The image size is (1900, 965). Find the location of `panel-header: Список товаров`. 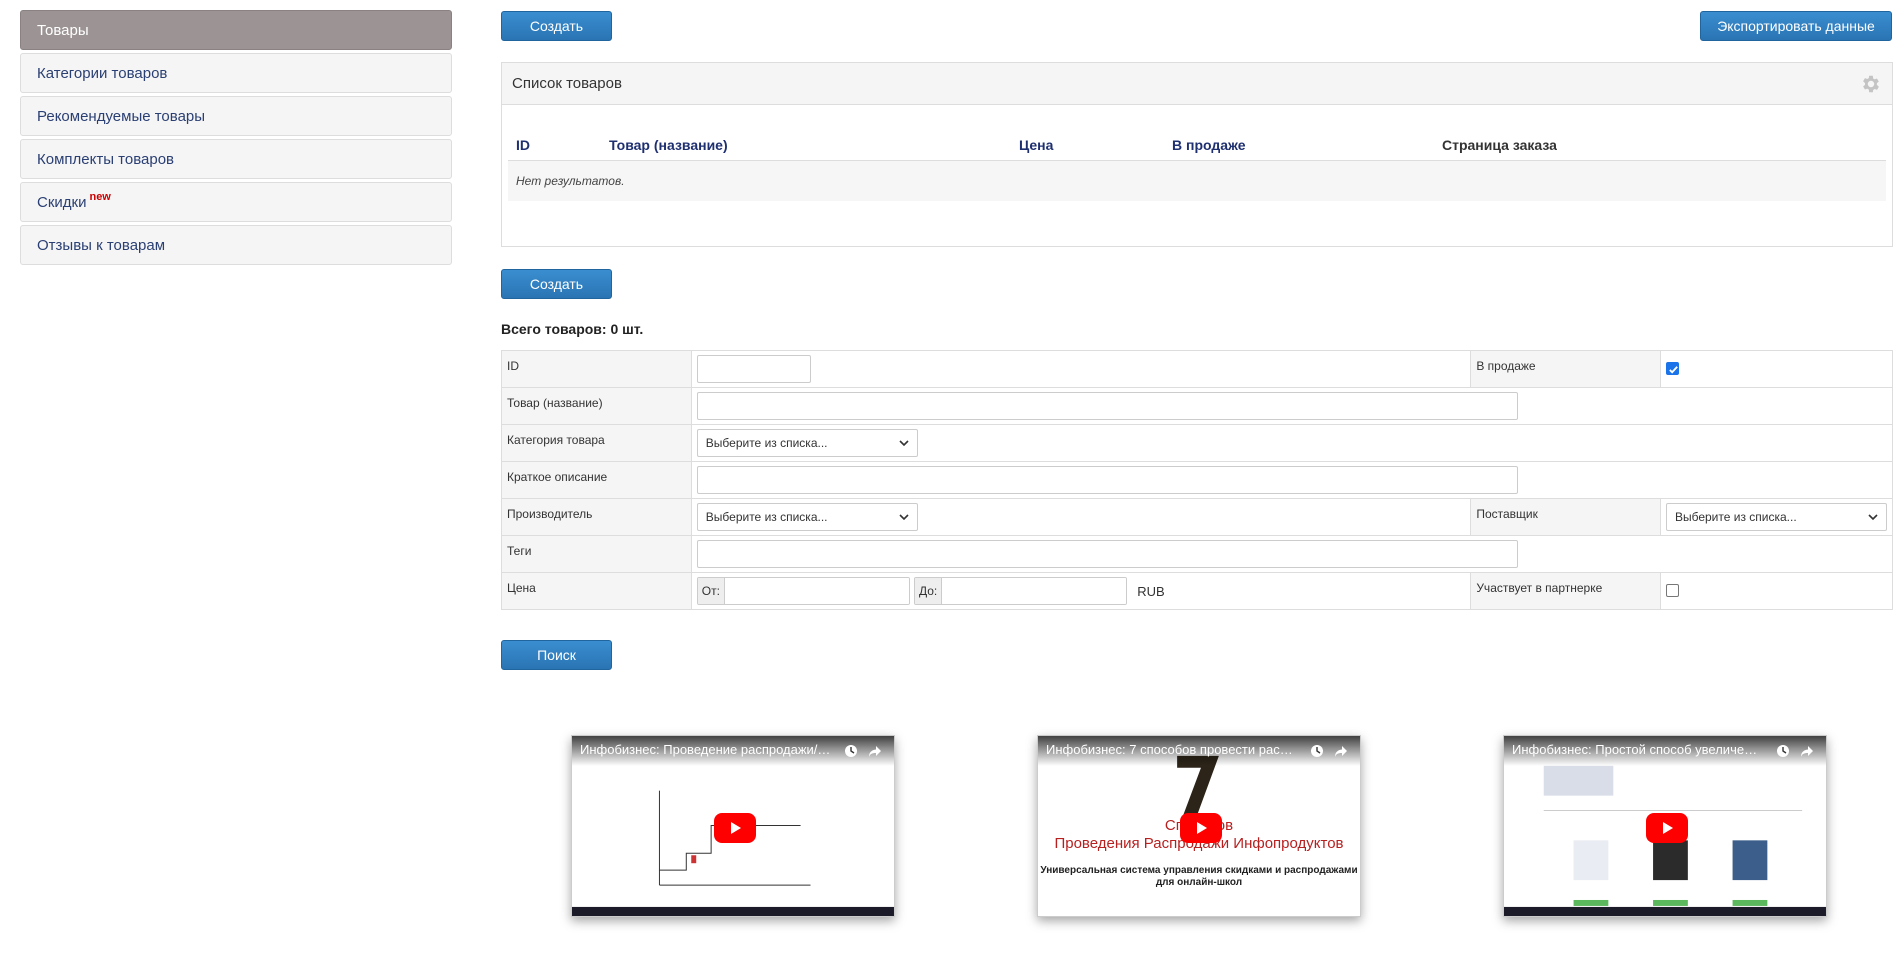

panel-header: Список товаров is located at coordinates (1197, 84).